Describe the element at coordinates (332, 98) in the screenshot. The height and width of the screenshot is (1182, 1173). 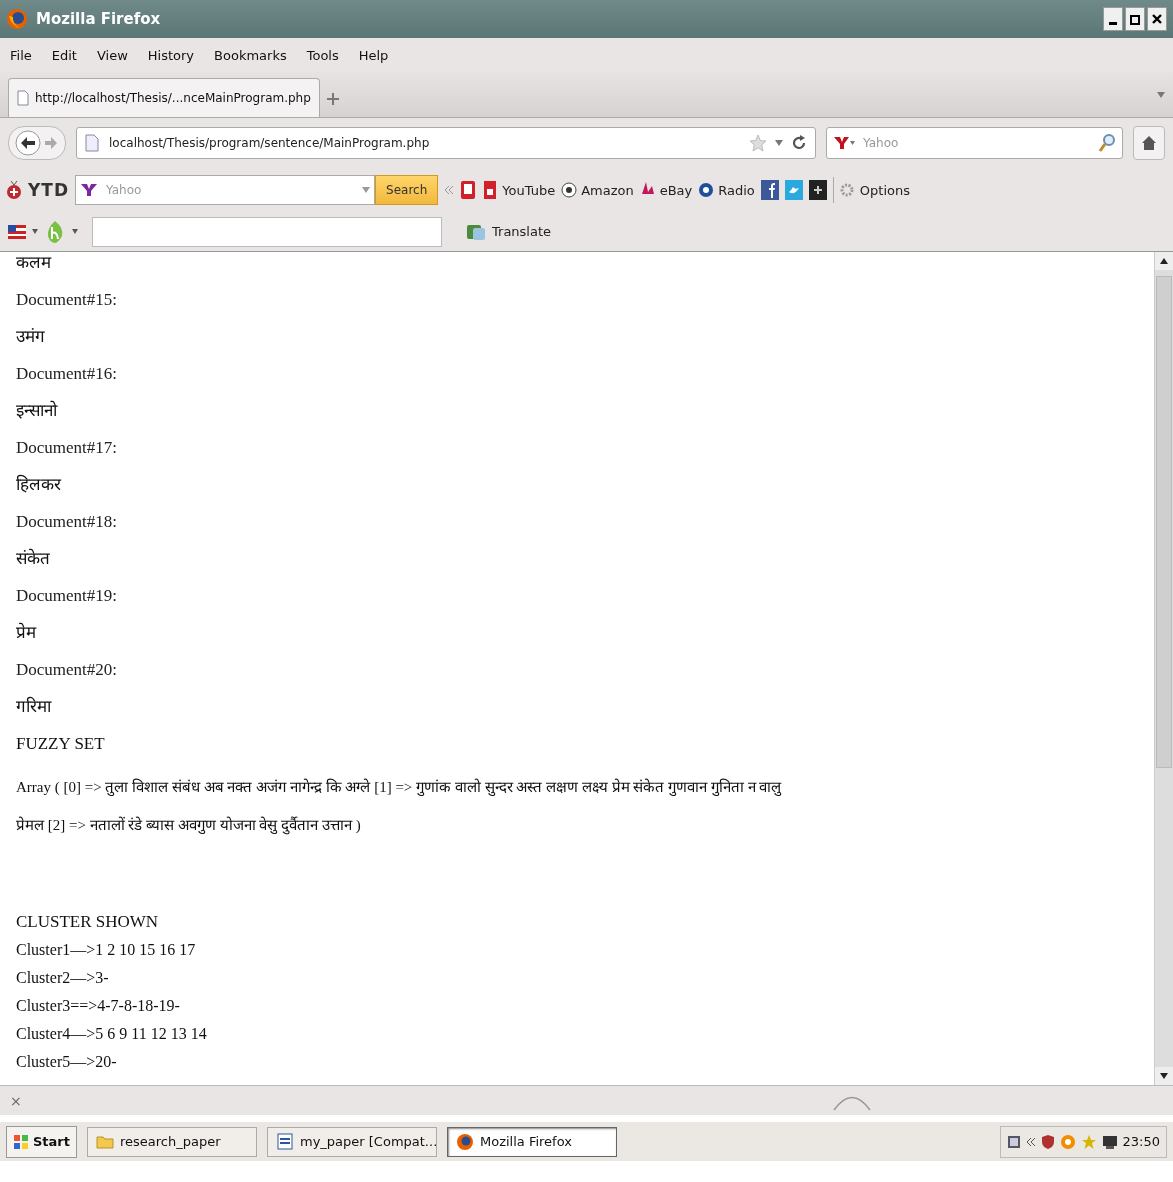
I see `plus-icon` at that location.